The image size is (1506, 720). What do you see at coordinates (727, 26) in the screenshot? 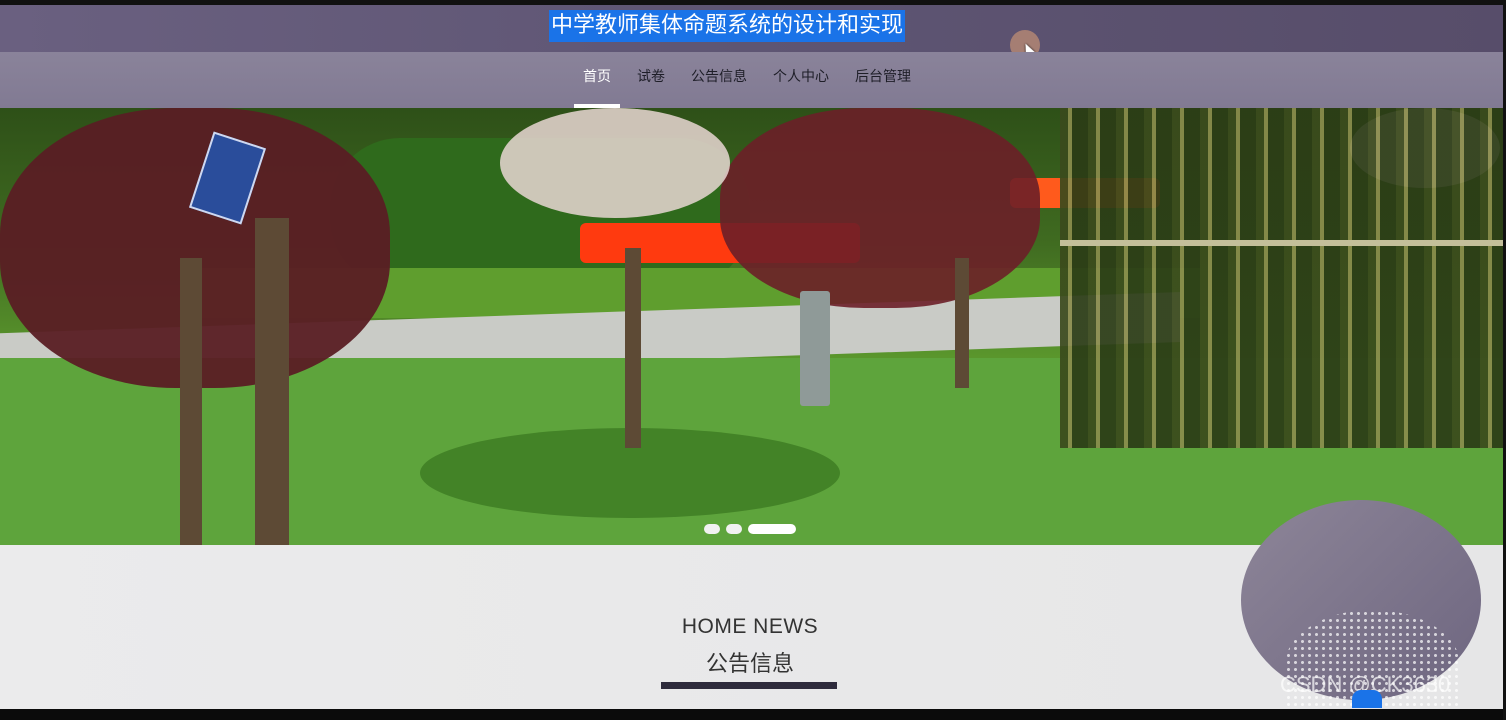
I see `site-title: 中学教师集体命题系统的设计和实现` at bounding box center [727, 26].